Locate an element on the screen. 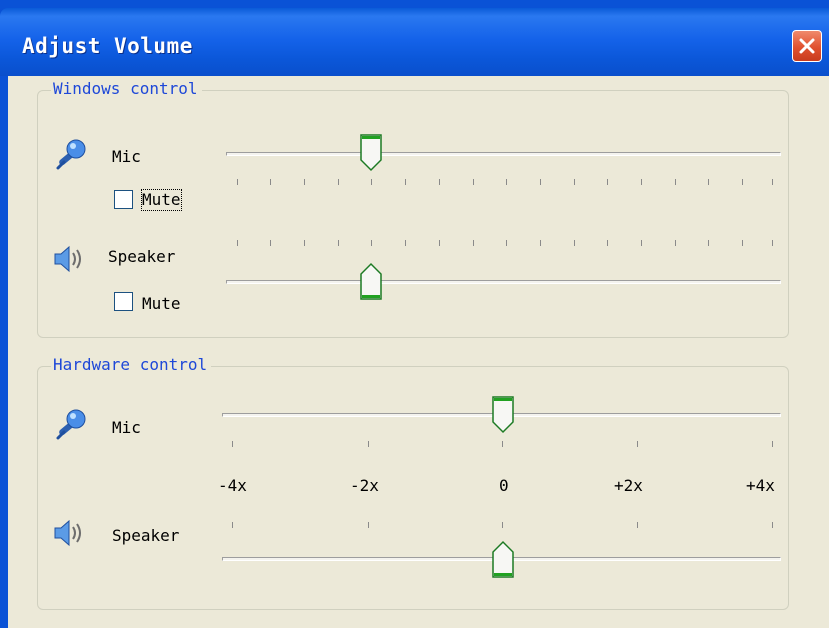  hw-mic-gain-slider-thumb is located at coordinates (503, 415).